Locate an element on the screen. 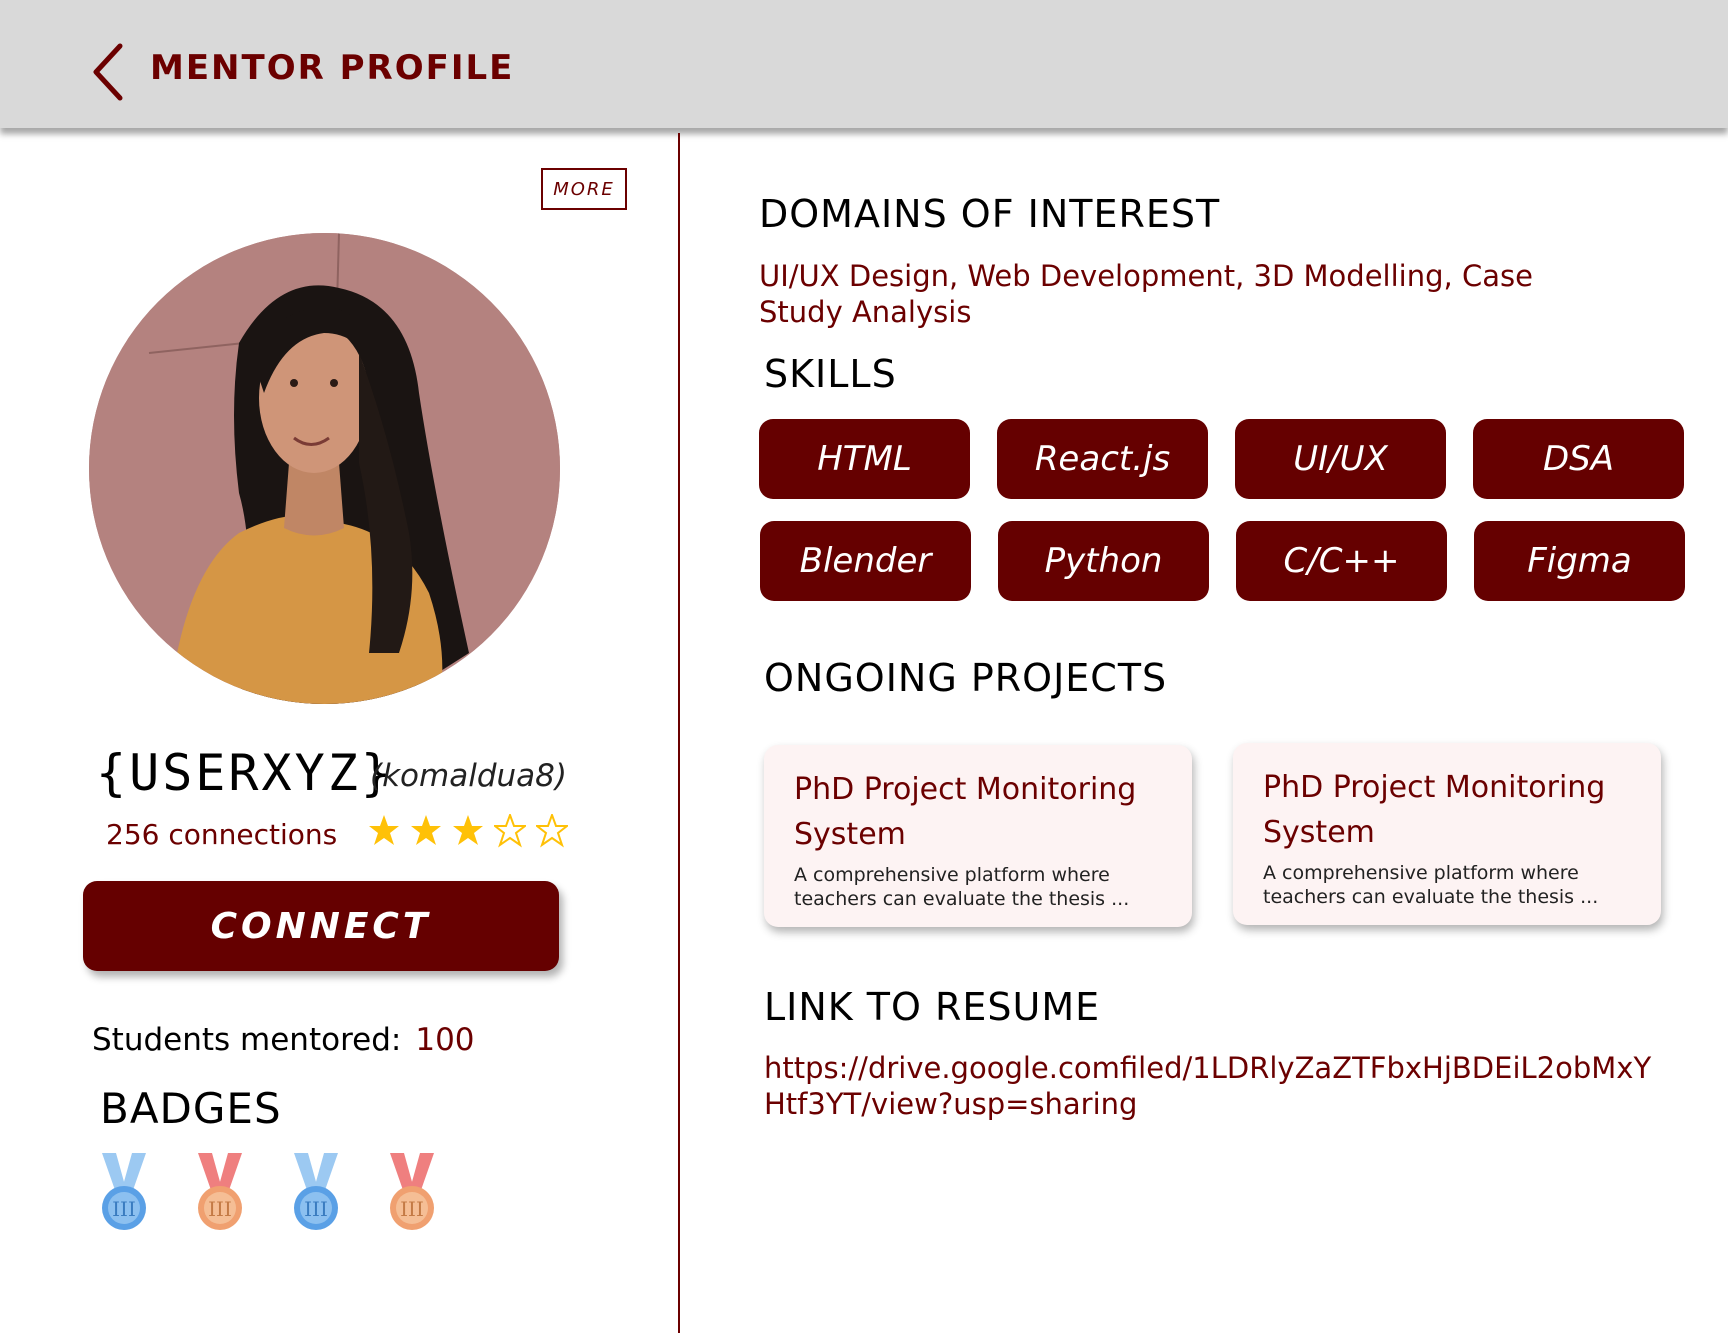  skill-chip: DSA is located at coordinates (1578, 459).